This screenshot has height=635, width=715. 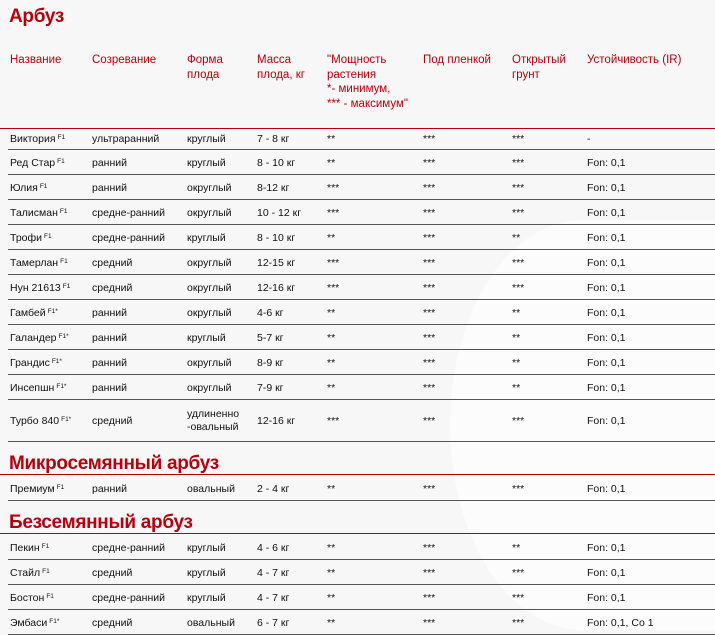 What do you see at coordinates (276, 238) in the screenshot?
I see `cell-mass: 8 - 10 кг` at bounding box center [276, 238].